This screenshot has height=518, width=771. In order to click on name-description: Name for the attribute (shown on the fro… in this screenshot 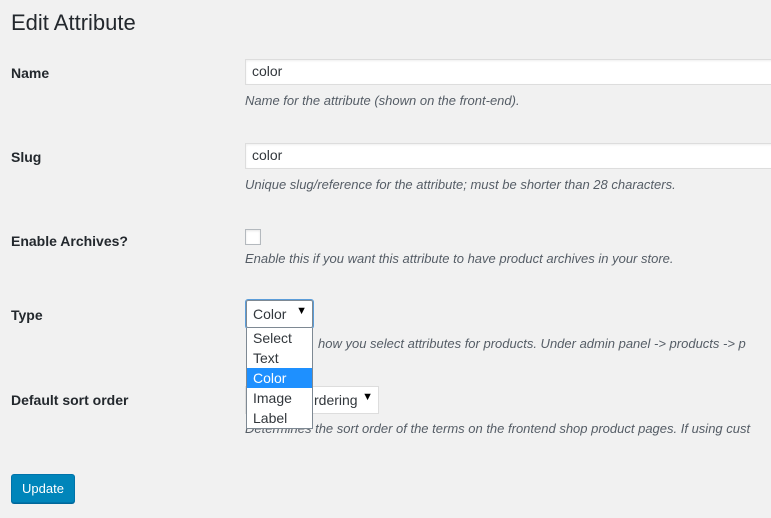, I will do `click(382, 100)`.